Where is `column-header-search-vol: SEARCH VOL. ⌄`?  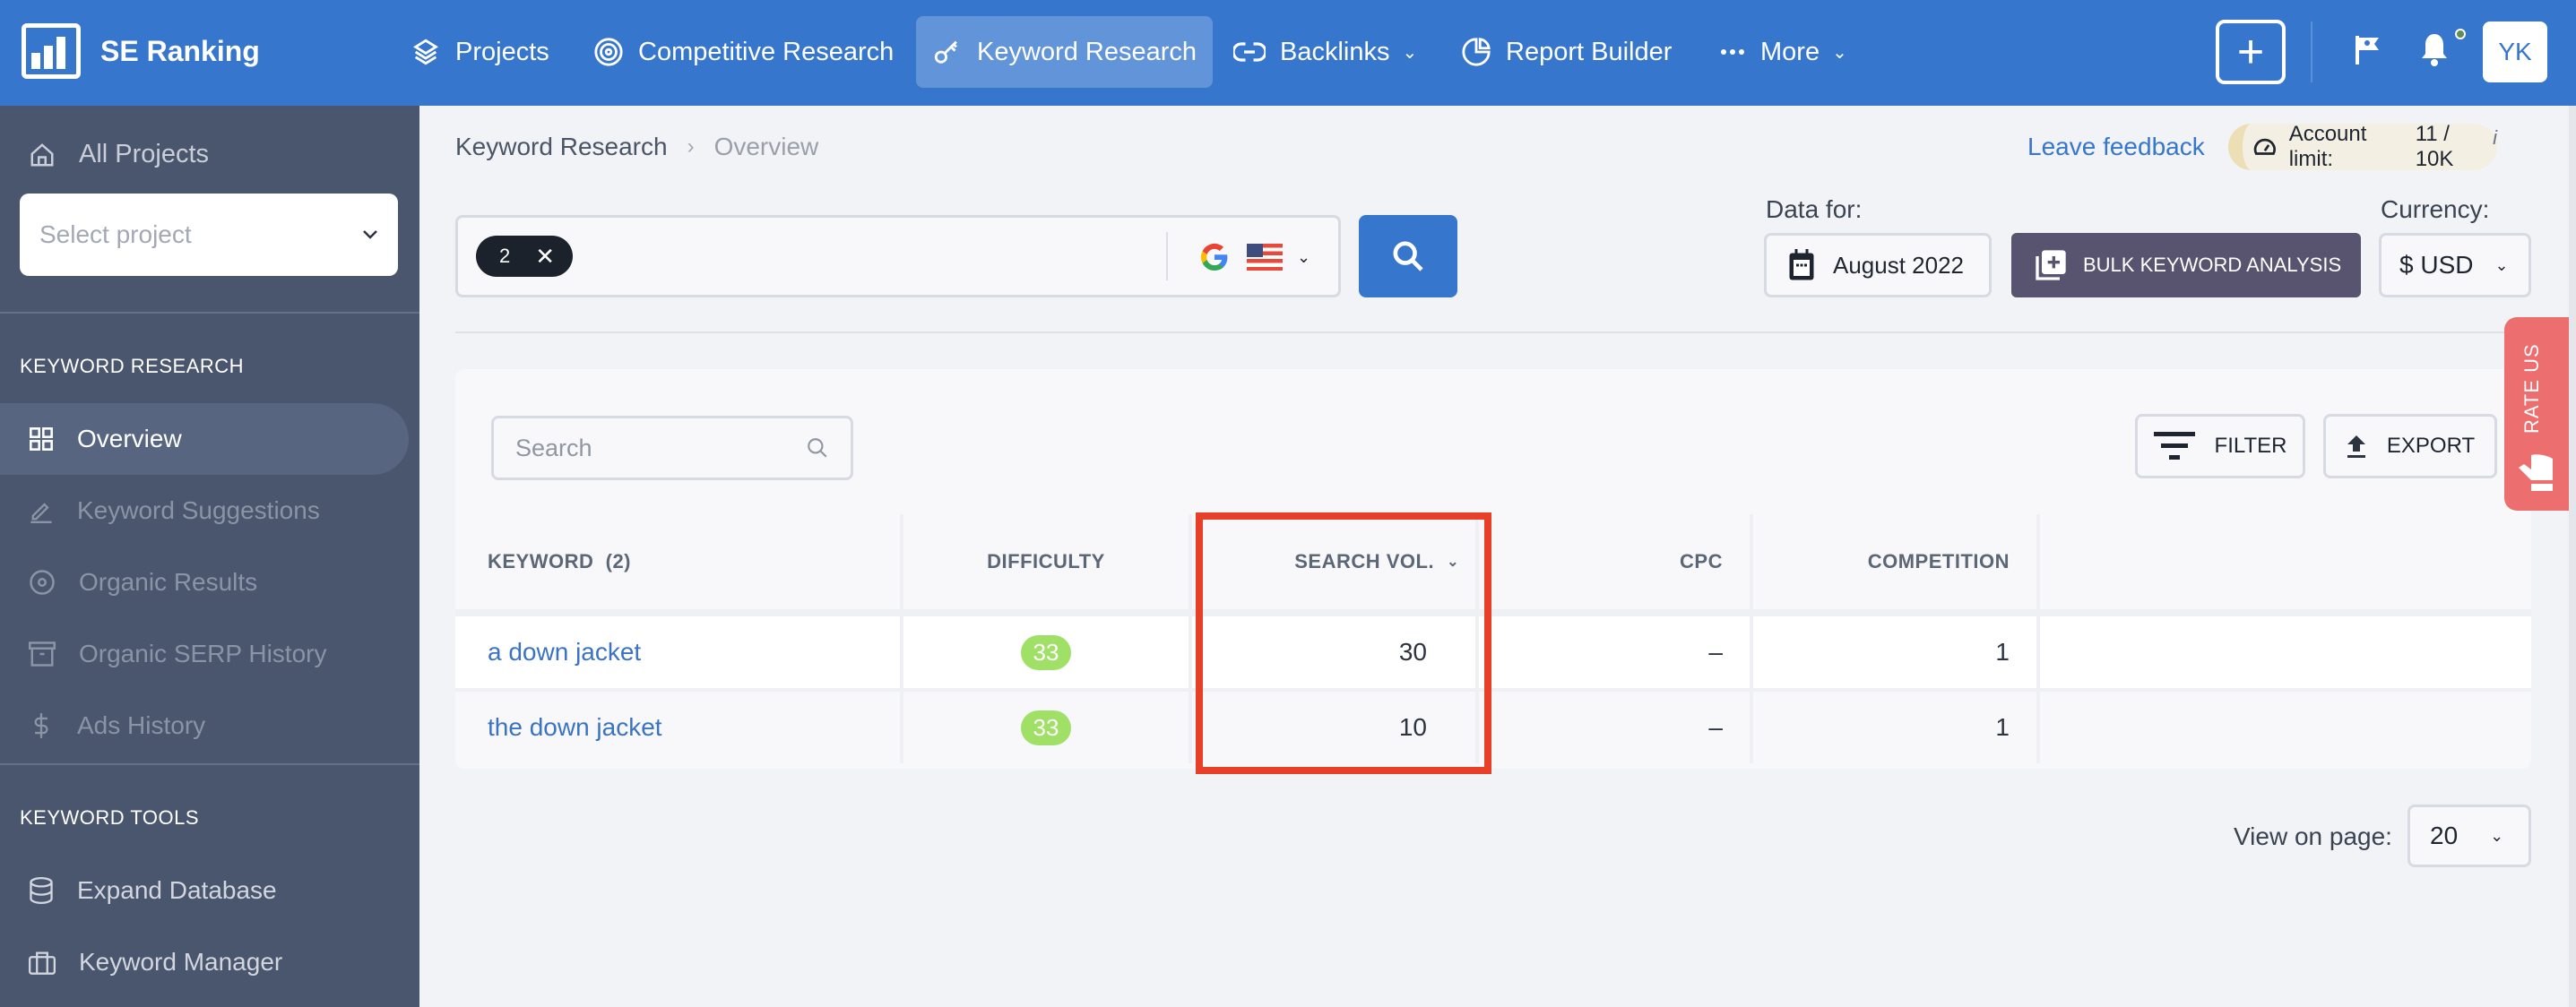
column-header-search-vol: SEARCH VOL. ⌄ is located at coordinates (1335, 561).